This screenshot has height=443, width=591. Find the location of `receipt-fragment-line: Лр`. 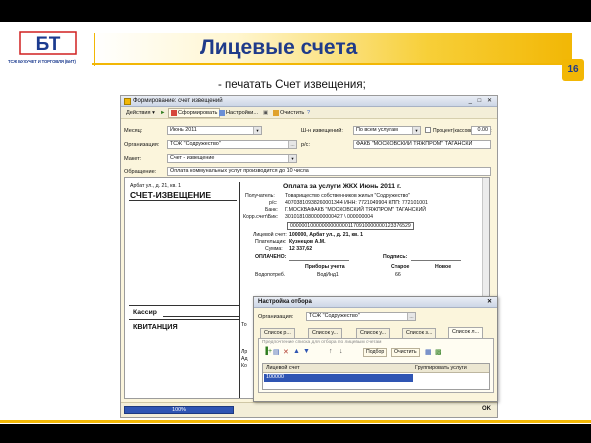

receipt-fragment-line: Лр is located at coordinates (244, 352).